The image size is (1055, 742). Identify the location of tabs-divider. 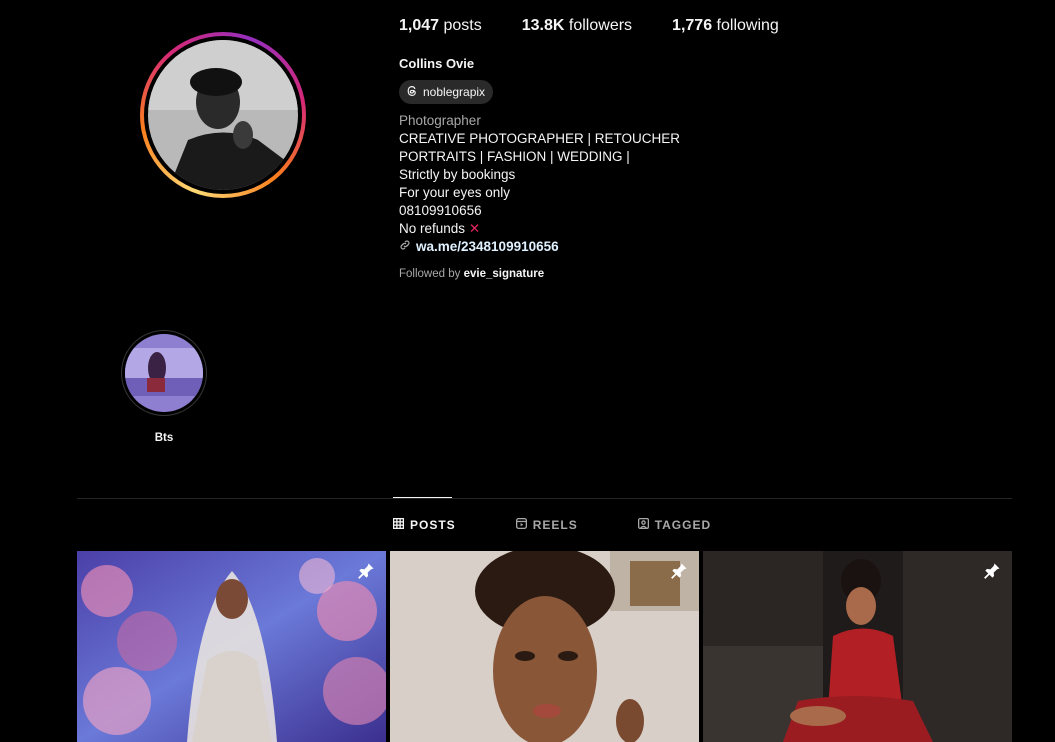
(544, 498).